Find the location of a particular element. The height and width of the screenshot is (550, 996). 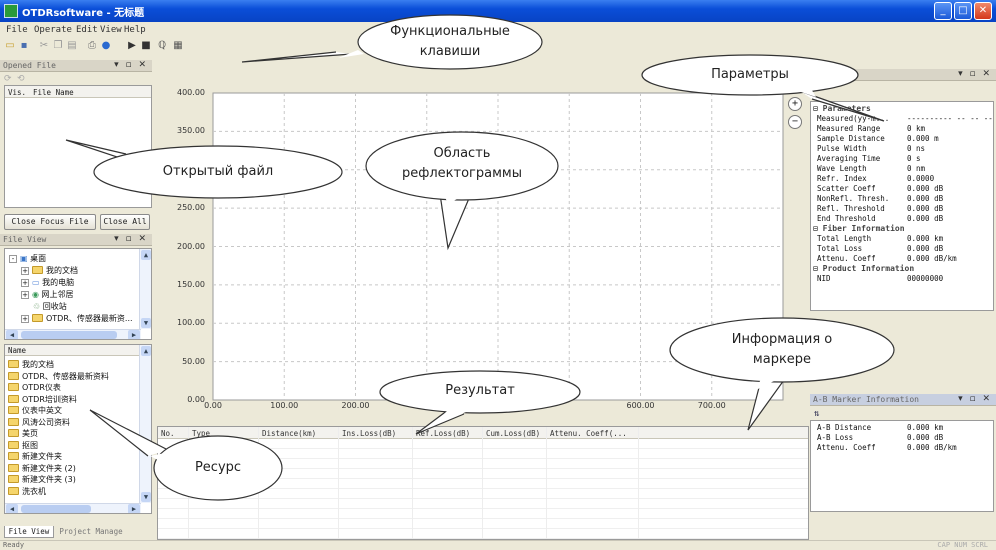

save-icon: ▪ is located at coordinates (24, 46).